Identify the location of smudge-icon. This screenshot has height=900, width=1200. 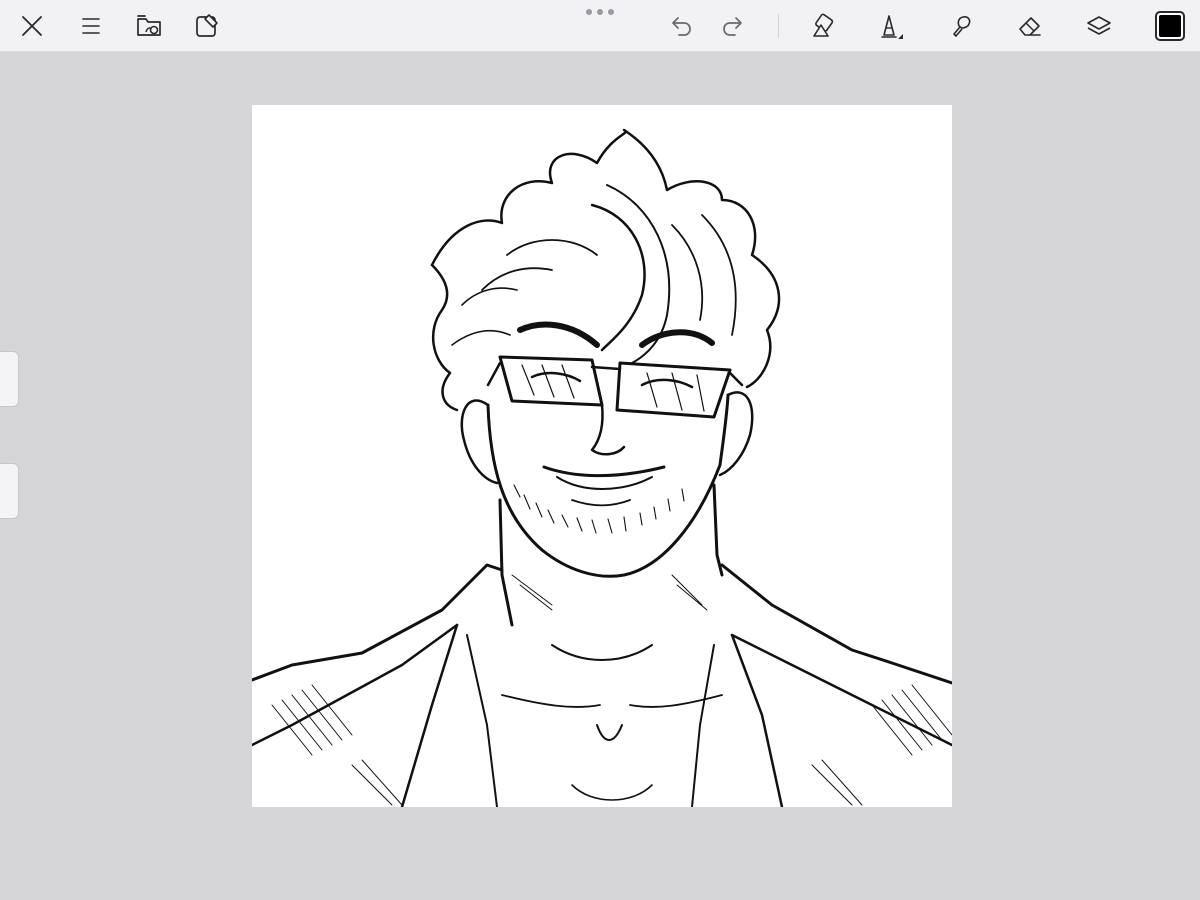
(962, 26).